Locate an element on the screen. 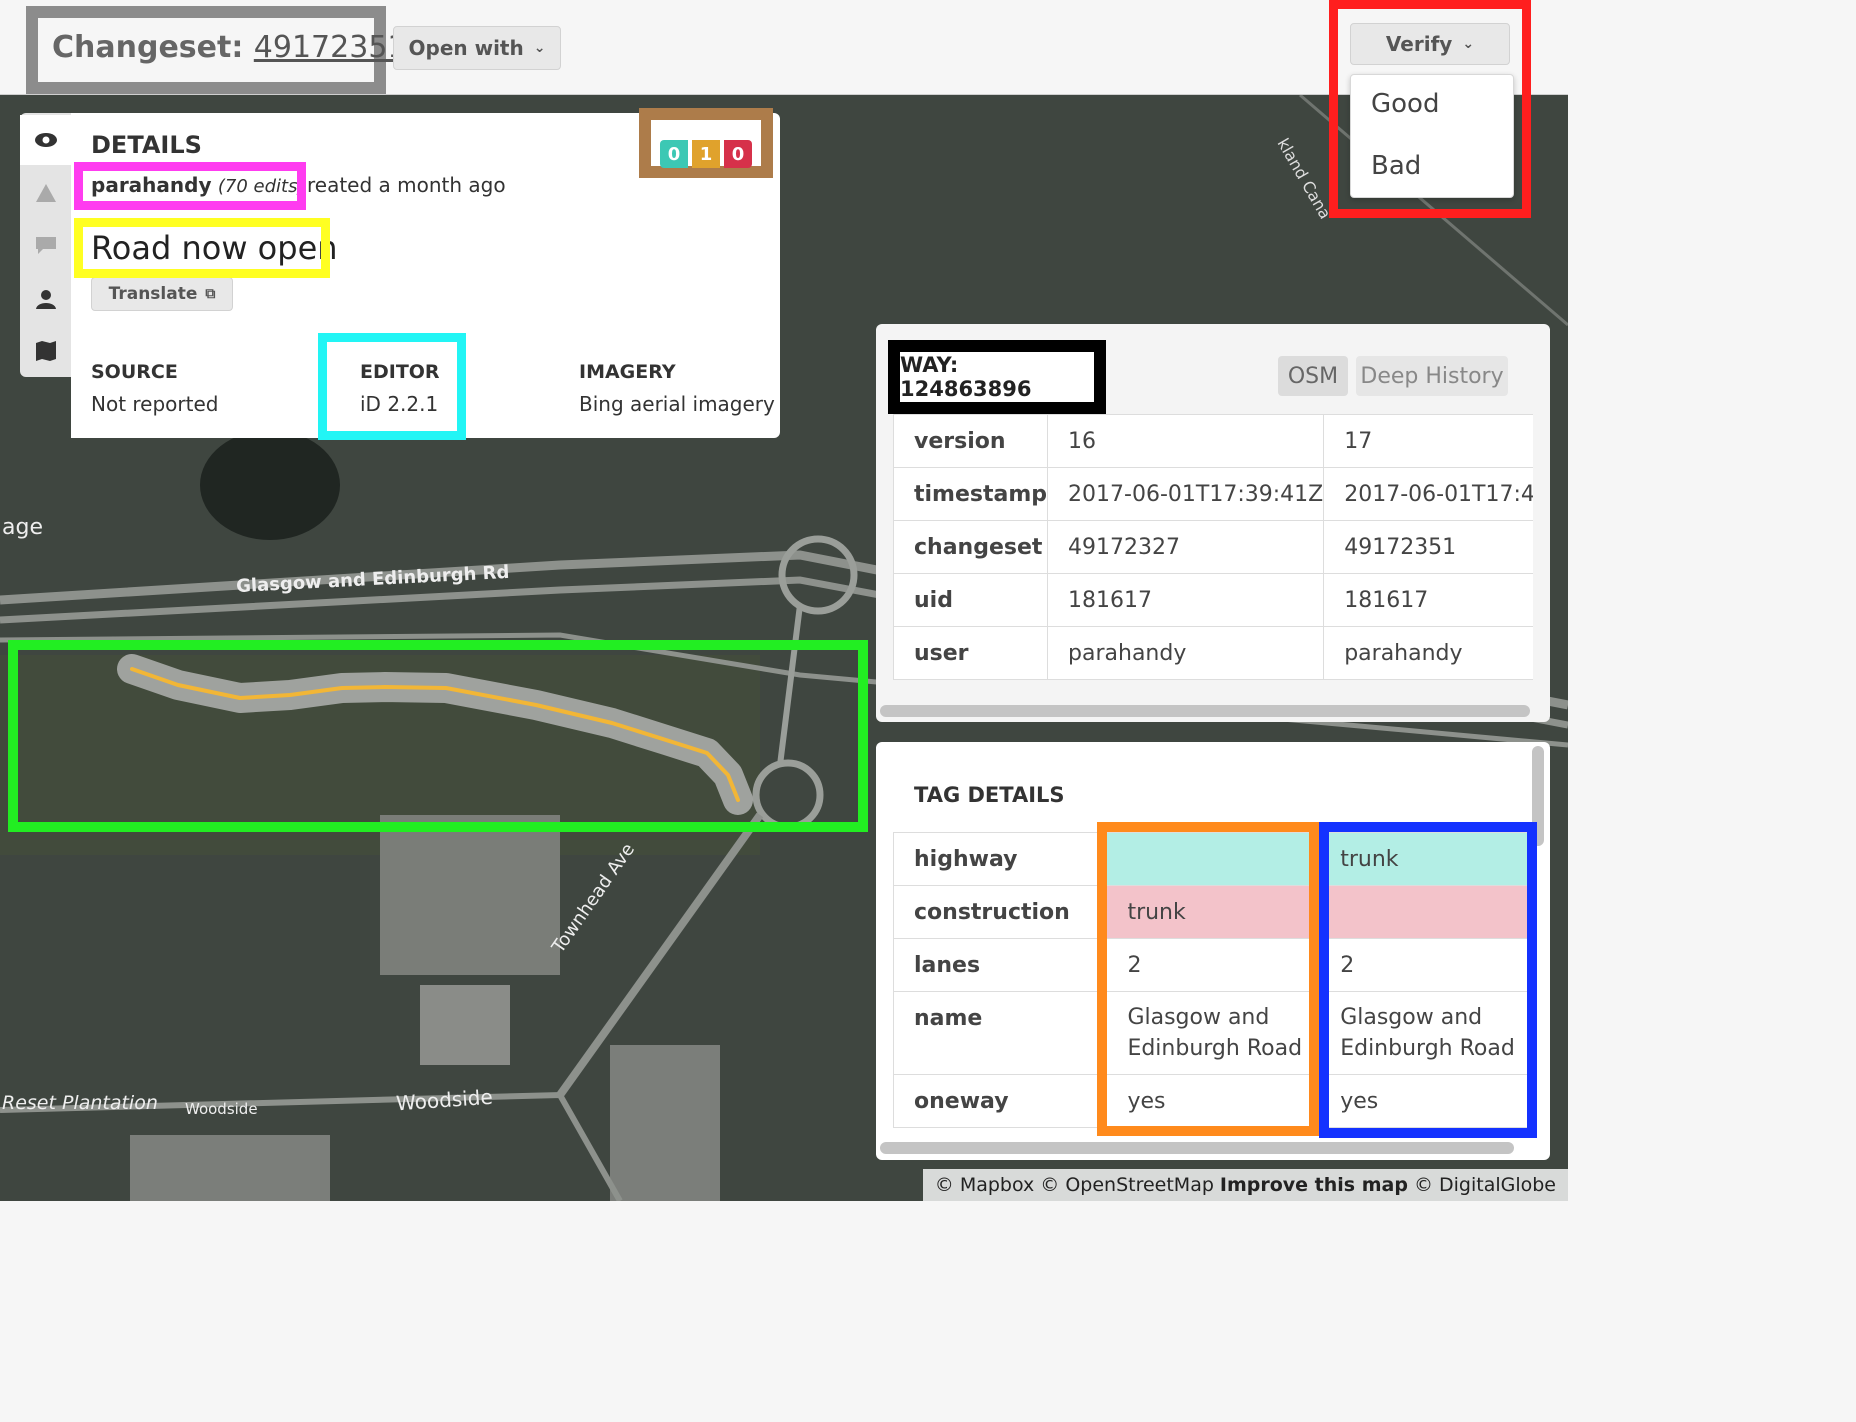 The image size is (1856, 1422). details-heading: DETAILS is located at coordinates (146, 145).